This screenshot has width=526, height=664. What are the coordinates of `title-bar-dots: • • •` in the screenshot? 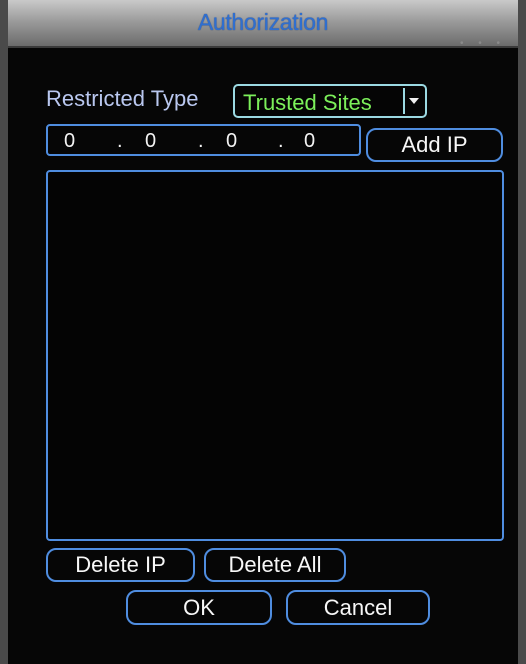 It's located at (482, 43).